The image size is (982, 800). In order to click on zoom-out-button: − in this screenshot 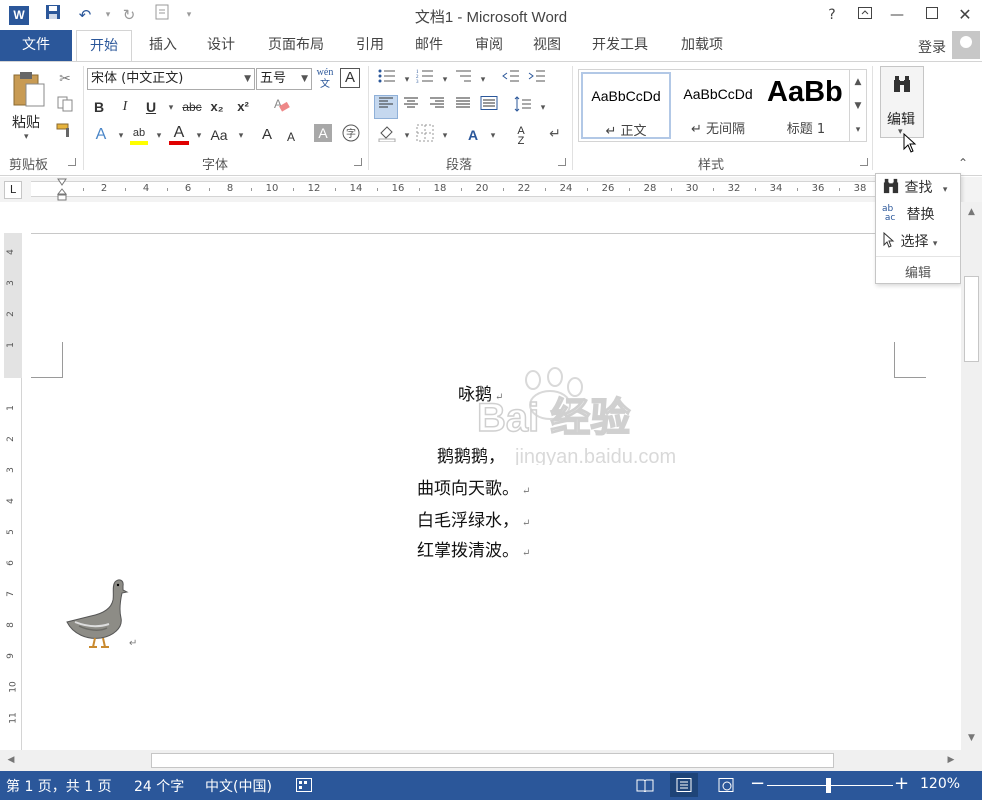, I will do `click(757, 783)`.